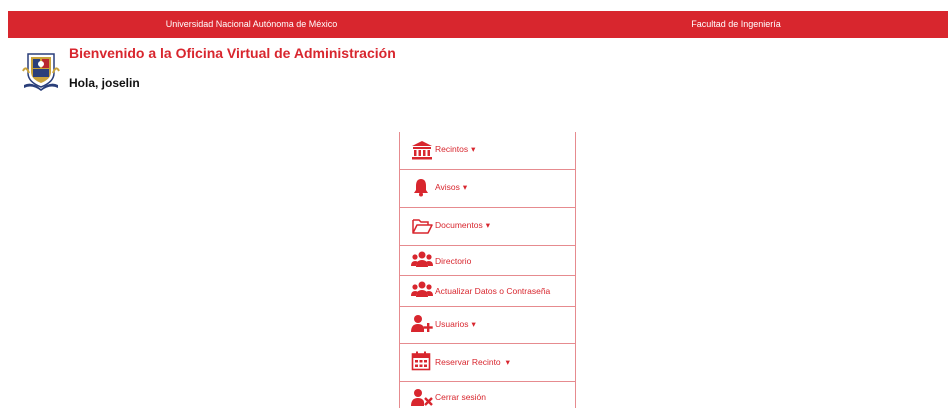 This screenshot has height=408, width=952. Describe the element at coordinates (453, 261) in the screenshot. I see `menu-label-directorio: Directorio` at that location.